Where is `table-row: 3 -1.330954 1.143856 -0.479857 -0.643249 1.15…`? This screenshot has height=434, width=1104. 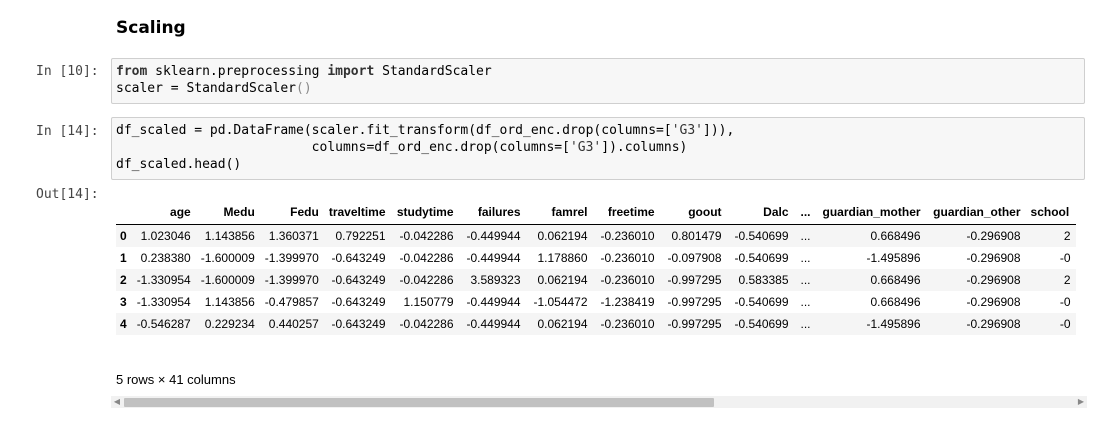 table-row: 3 -1.330954 1.143856 -0.479857 -0.643249 1.15… is located at coordinates (596, 302).